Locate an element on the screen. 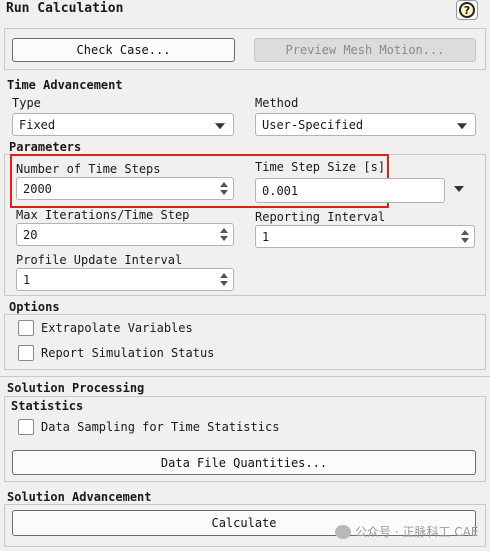  num-time-steps-label: Number of Time Steps is located at coordinates (88, 169).